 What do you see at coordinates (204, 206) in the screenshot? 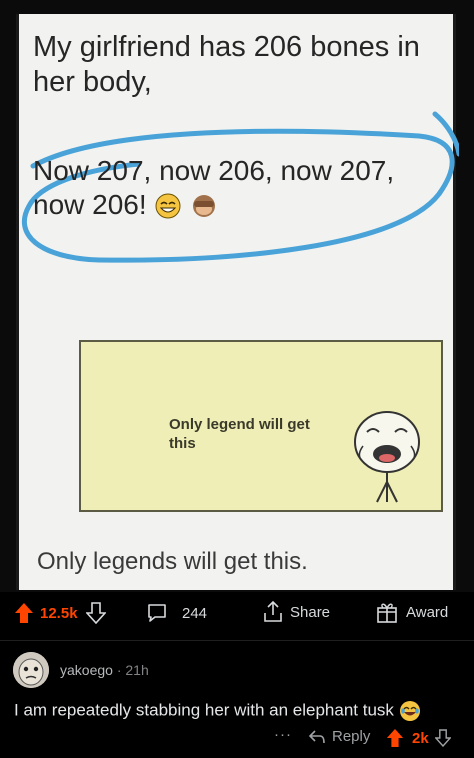
I see `see-no-evil-monkey-icon` at bounding box center [204, 206].